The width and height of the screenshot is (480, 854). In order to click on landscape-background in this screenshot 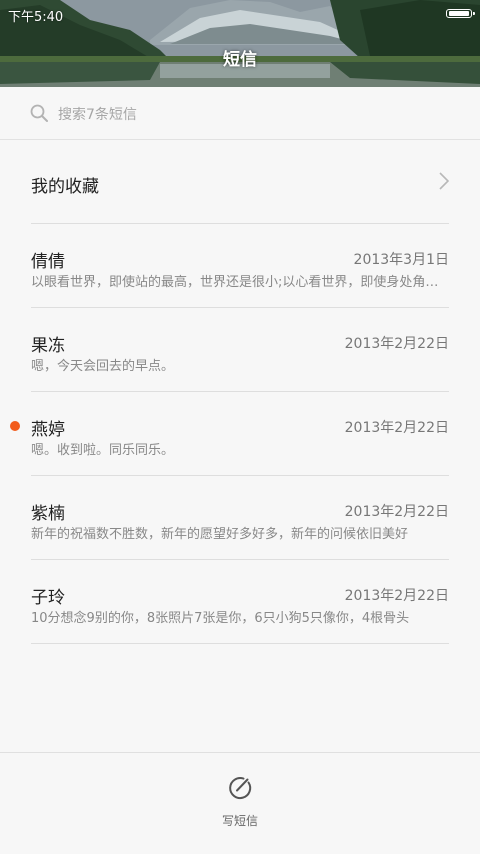, I will do `click(240, 43)`.